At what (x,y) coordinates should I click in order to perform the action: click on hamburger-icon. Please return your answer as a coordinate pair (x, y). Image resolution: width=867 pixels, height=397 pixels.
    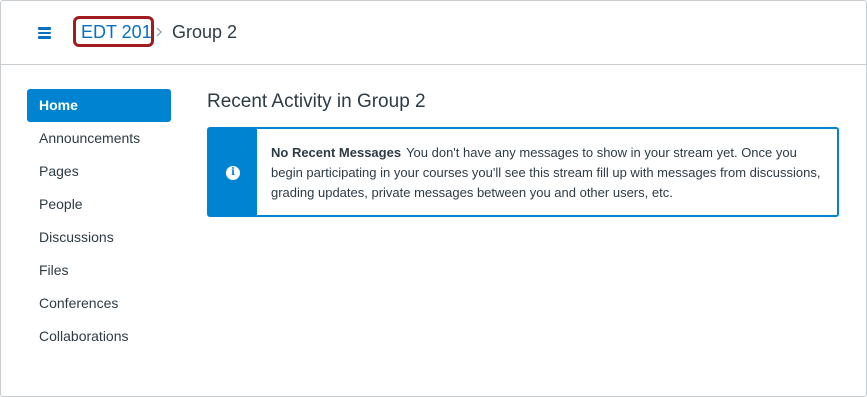
    Looking at the image, I should click on (44, 33).